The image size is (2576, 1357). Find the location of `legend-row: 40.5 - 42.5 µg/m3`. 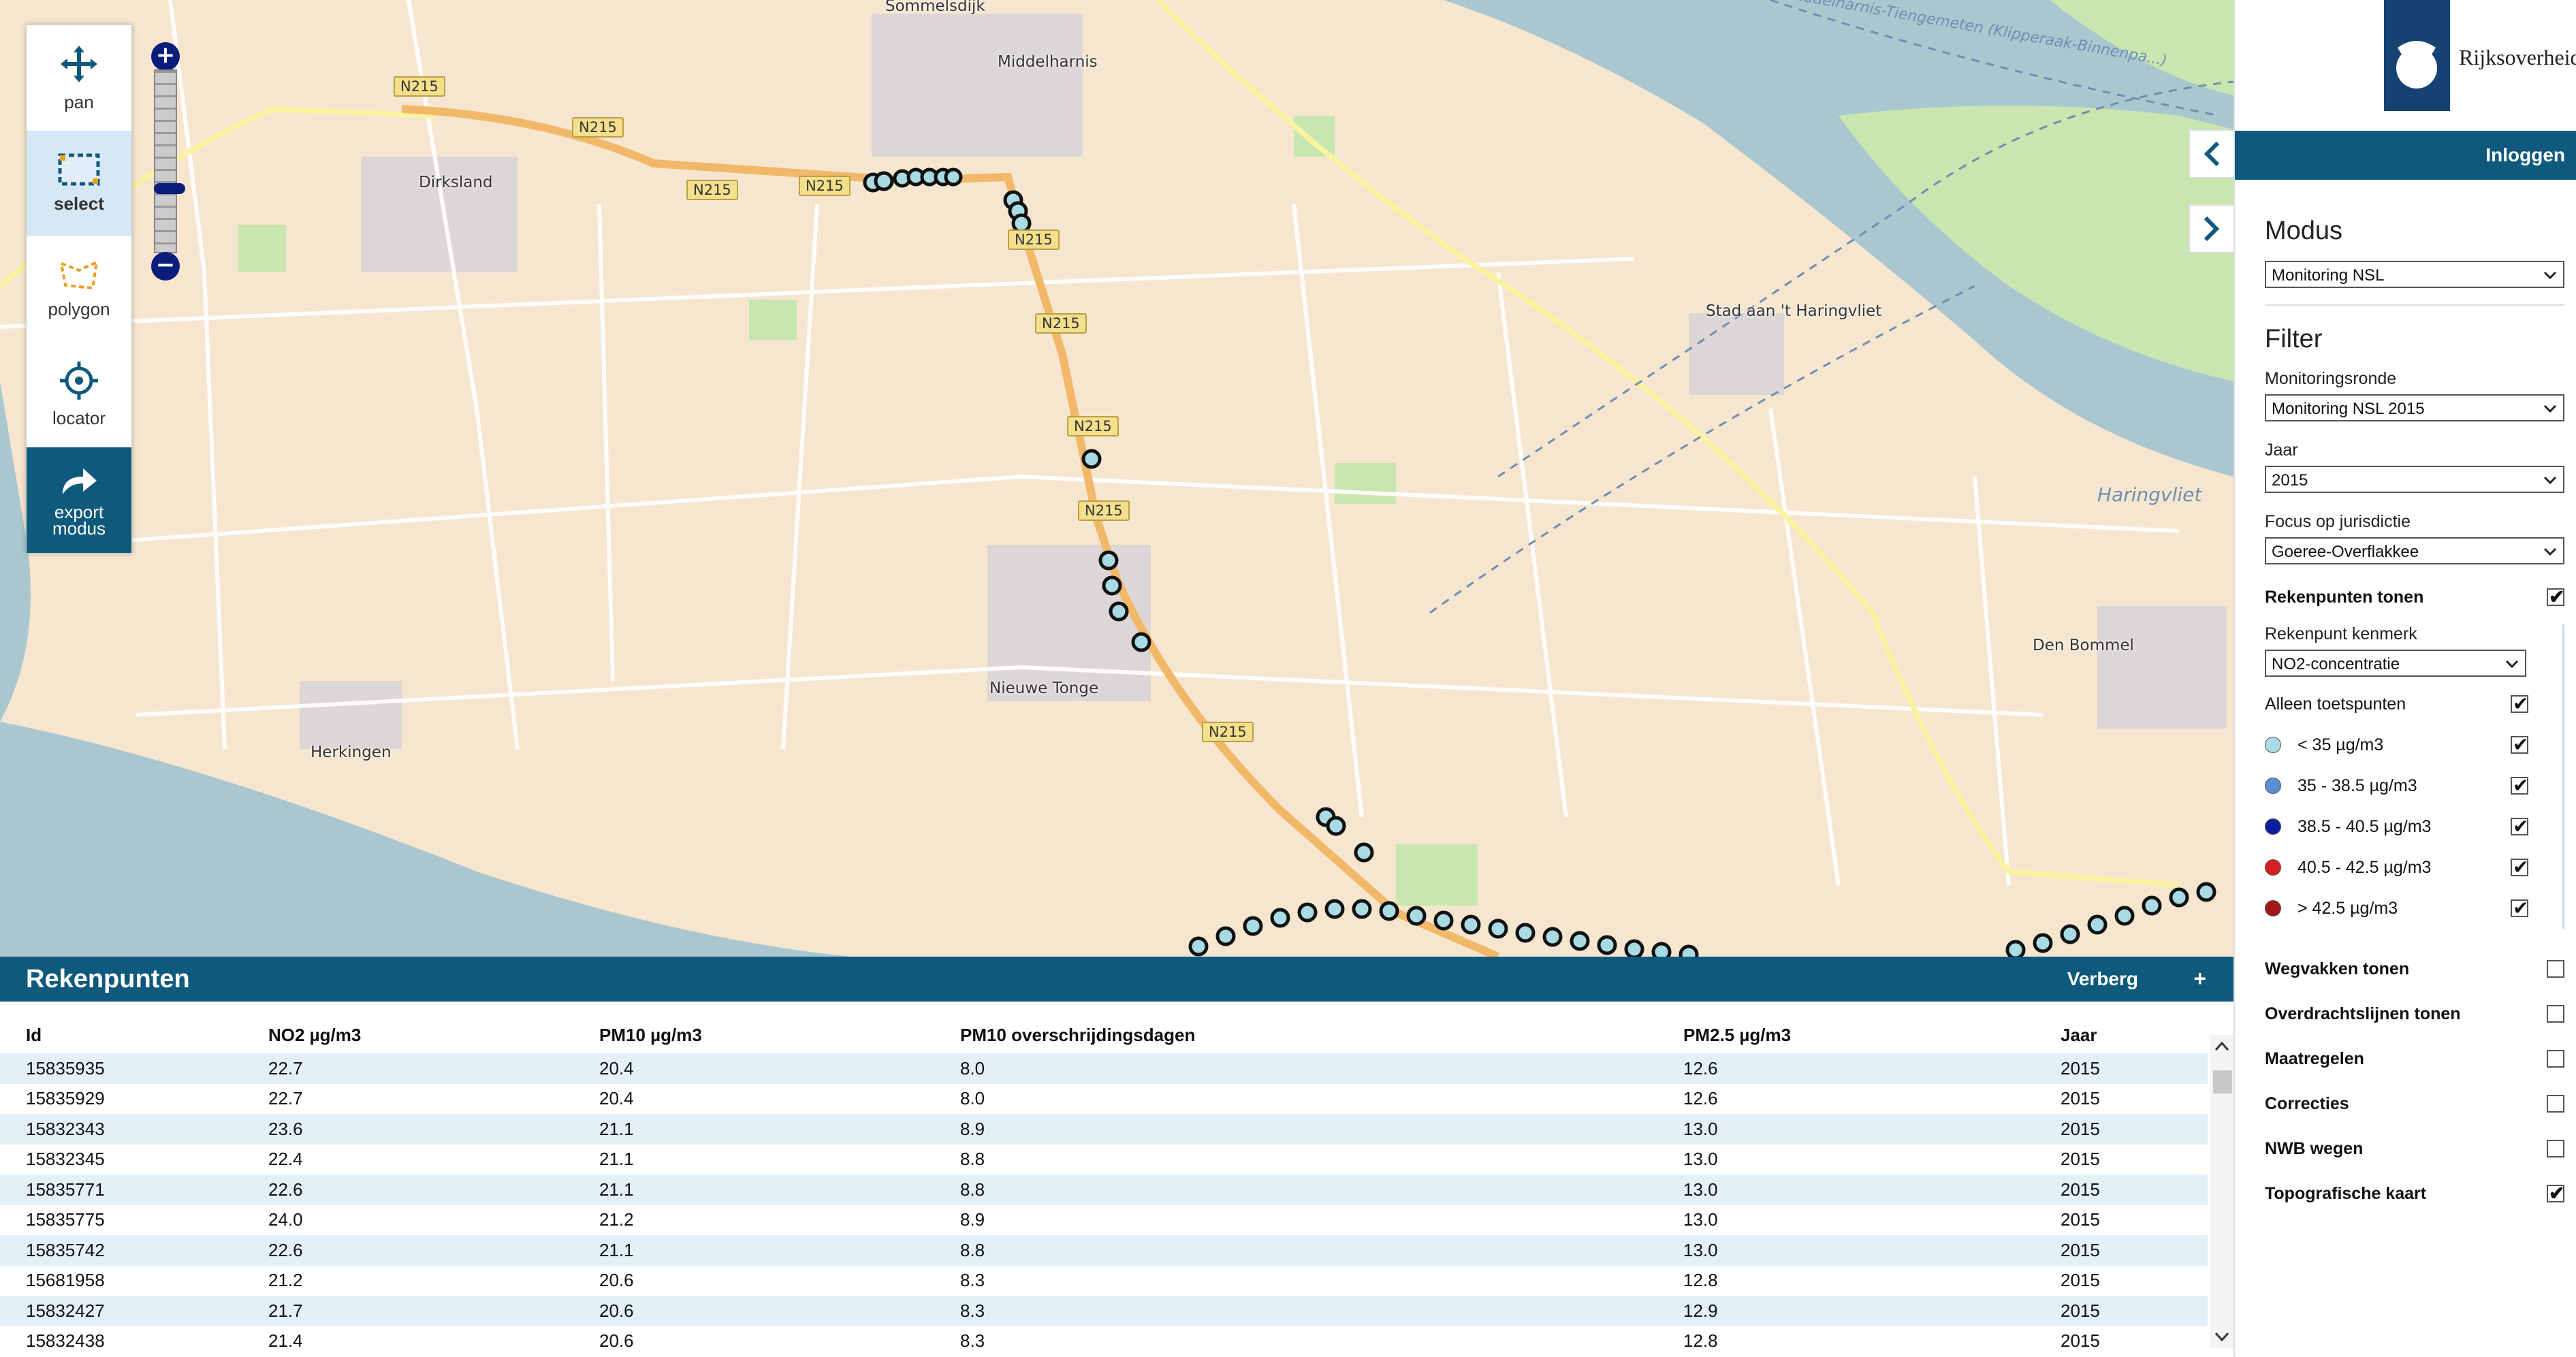

legend-row: 40.5 - 42.5 µg/m3 is located at coordinates (2413, 867).